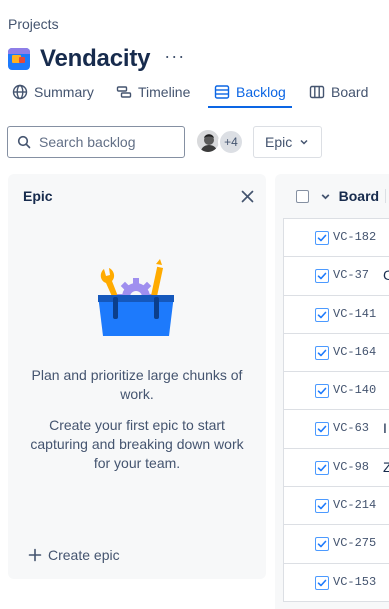 This screenshot has height=609, width=389. I want to click on table-row: VC-141, so click(336, 315).